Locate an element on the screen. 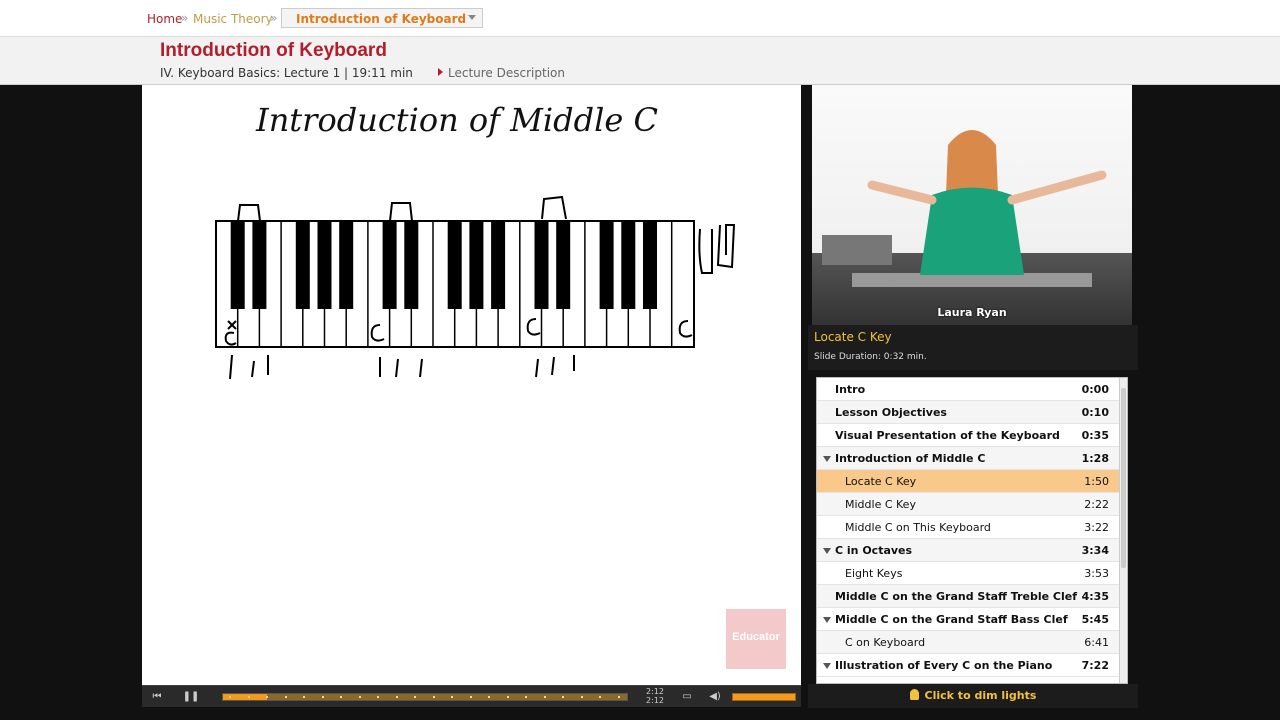 The width and height of the screenshot is (1280, 720). outline-row: Locate C Key 1:50 is located at coordinates (969, 481).